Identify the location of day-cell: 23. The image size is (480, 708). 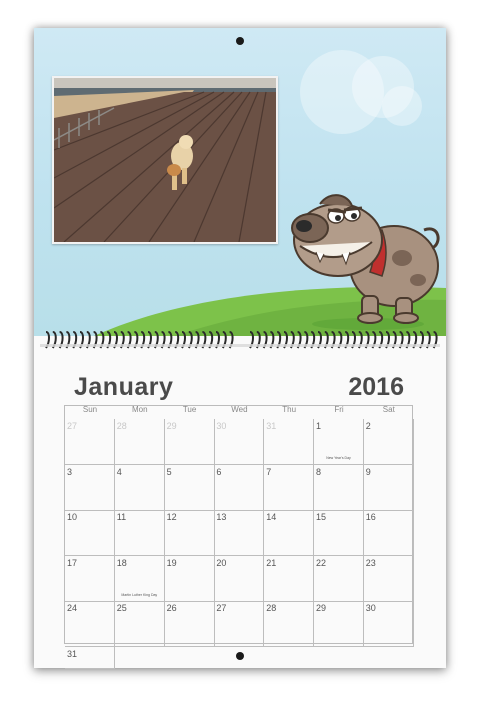
(388, 578).